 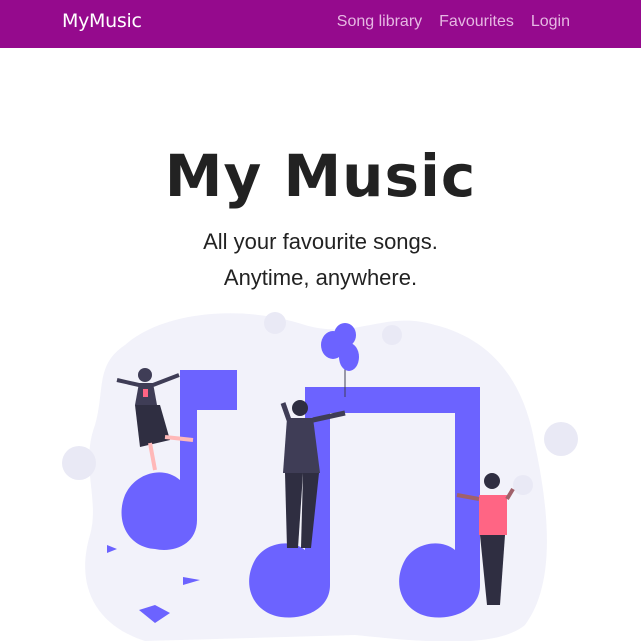 What do you see at coordinates (379, 22) in the screenshot?
I see `nav-link-song-library: Song library` at bounding box center [379, 22].